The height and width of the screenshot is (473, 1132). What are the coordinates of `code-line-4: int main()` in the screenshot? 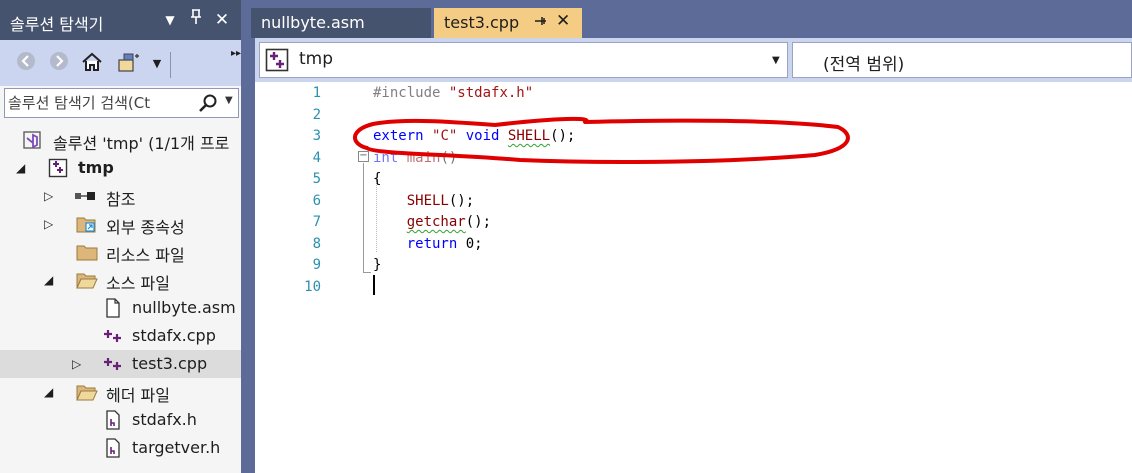 It's located at (415, 158).